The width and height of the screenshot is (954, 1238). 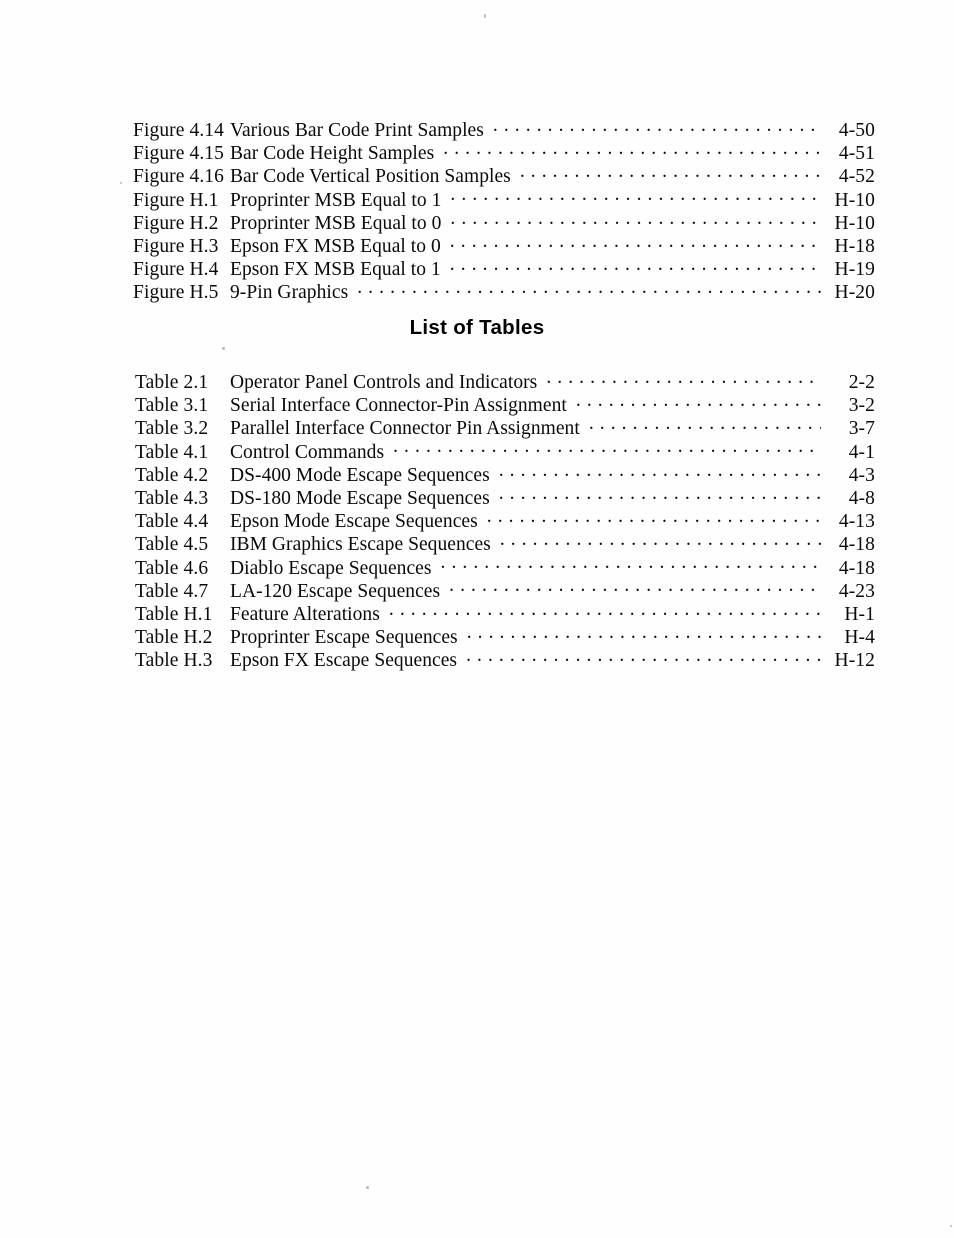 What do you see at coordinates (354, 522) in the screenshot?
I see `toc-entry-title: Epson Mode Escape Sequences` at bounding box center [354, 522].